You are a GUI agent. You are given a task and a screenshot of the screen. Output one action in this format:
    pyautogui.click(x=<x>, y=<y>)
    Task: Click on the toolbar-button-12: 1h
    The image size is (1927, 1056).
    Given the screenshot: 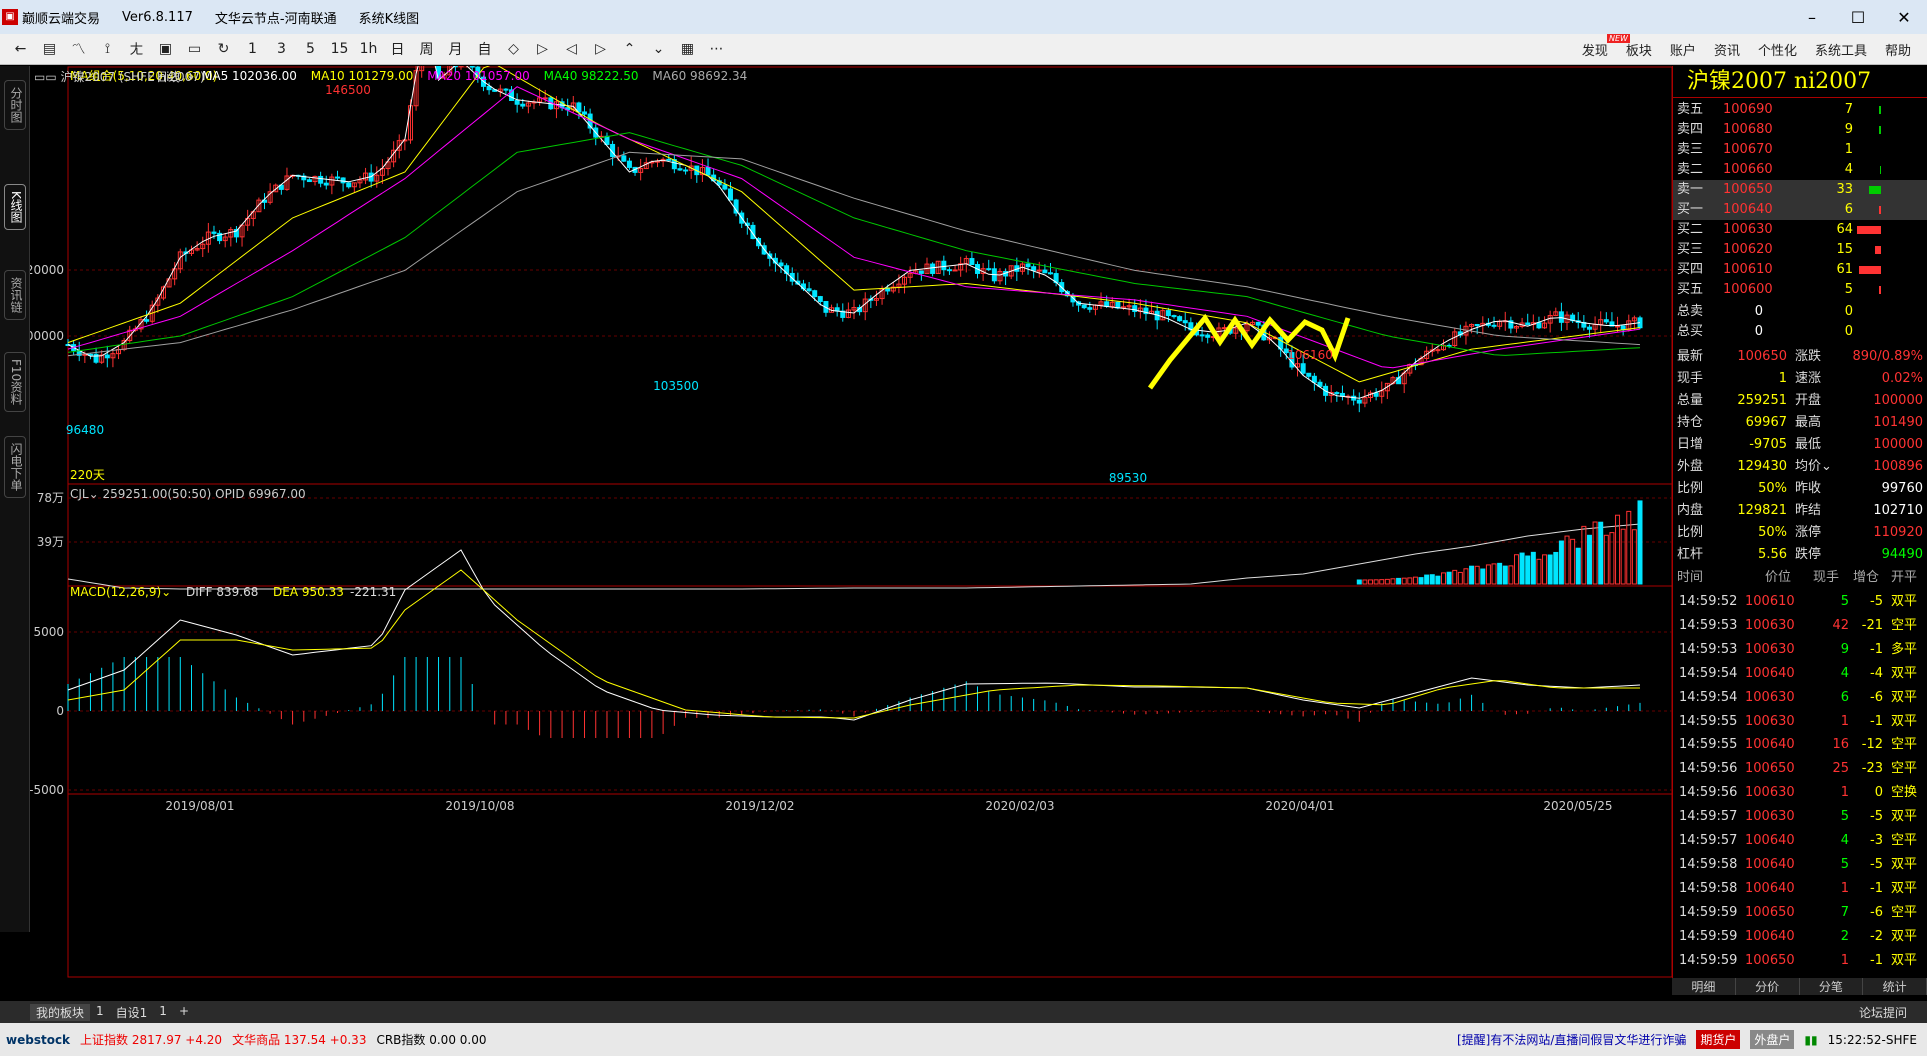 What is the action you would take?
    pyautogui.click(x=368, y=49)
    